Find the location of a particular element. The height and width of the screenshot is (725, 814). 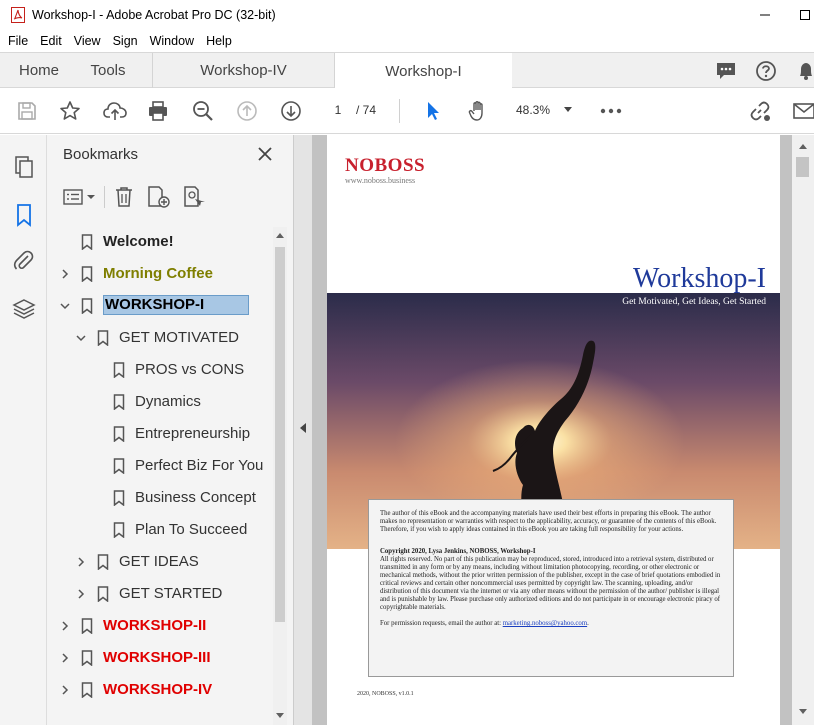

menu-bar: File Edit View Sign Window Help is located at coordinates (407, 41).